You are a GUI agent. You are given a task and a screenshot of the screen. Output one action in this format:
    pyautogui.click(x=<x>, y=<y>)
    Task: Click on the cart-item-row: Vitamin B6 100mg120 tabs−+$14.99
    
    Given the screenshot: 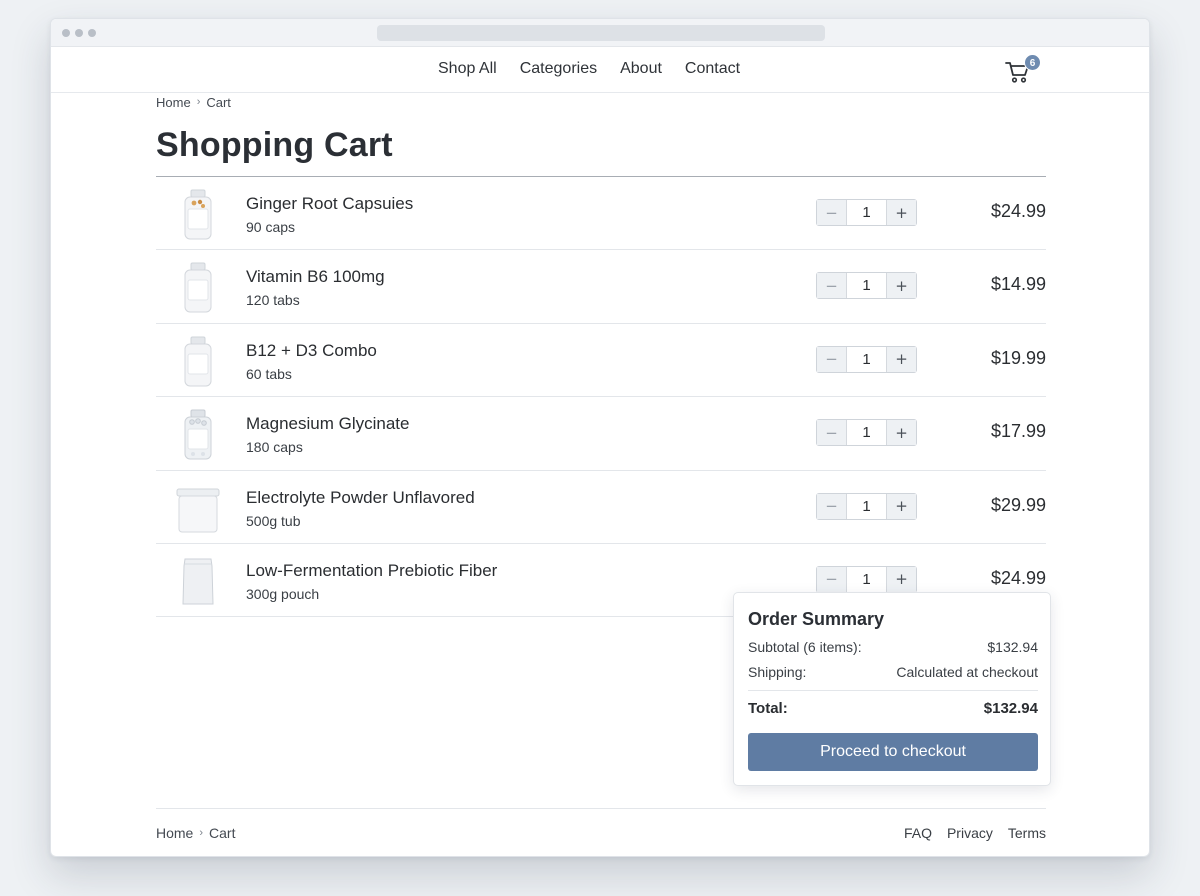 What is the action you would take?
    pyautogui.click(x=601, y=287)
    